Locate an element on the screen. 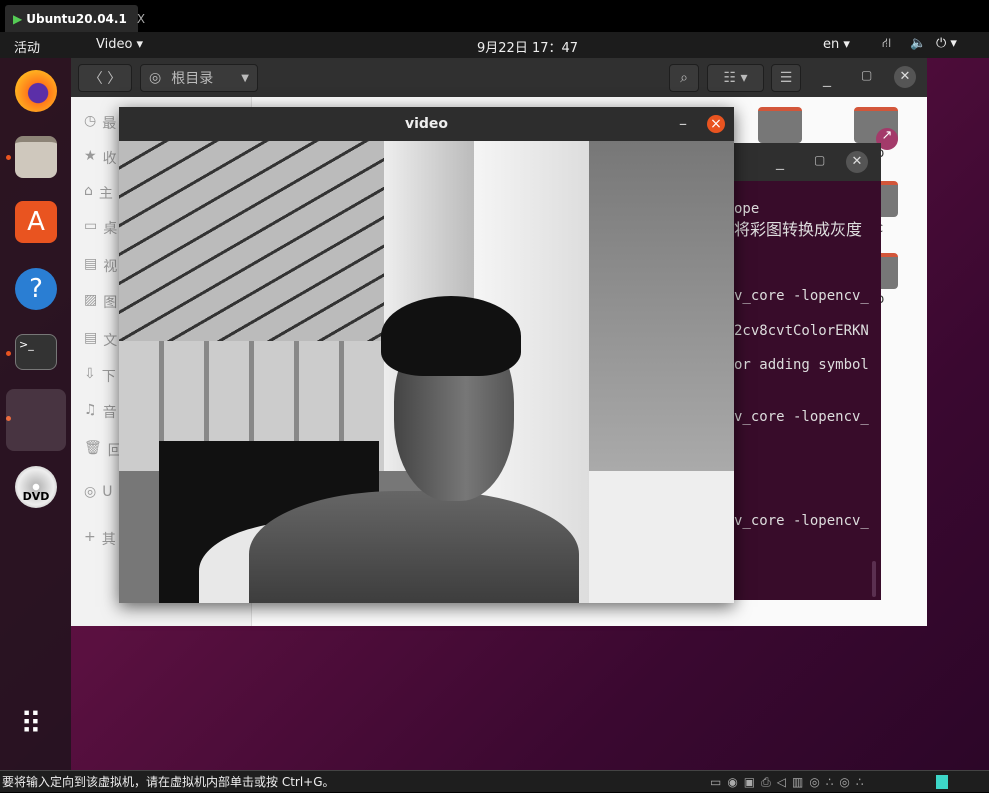  firefox-icon is located at coordinates (36, 91).